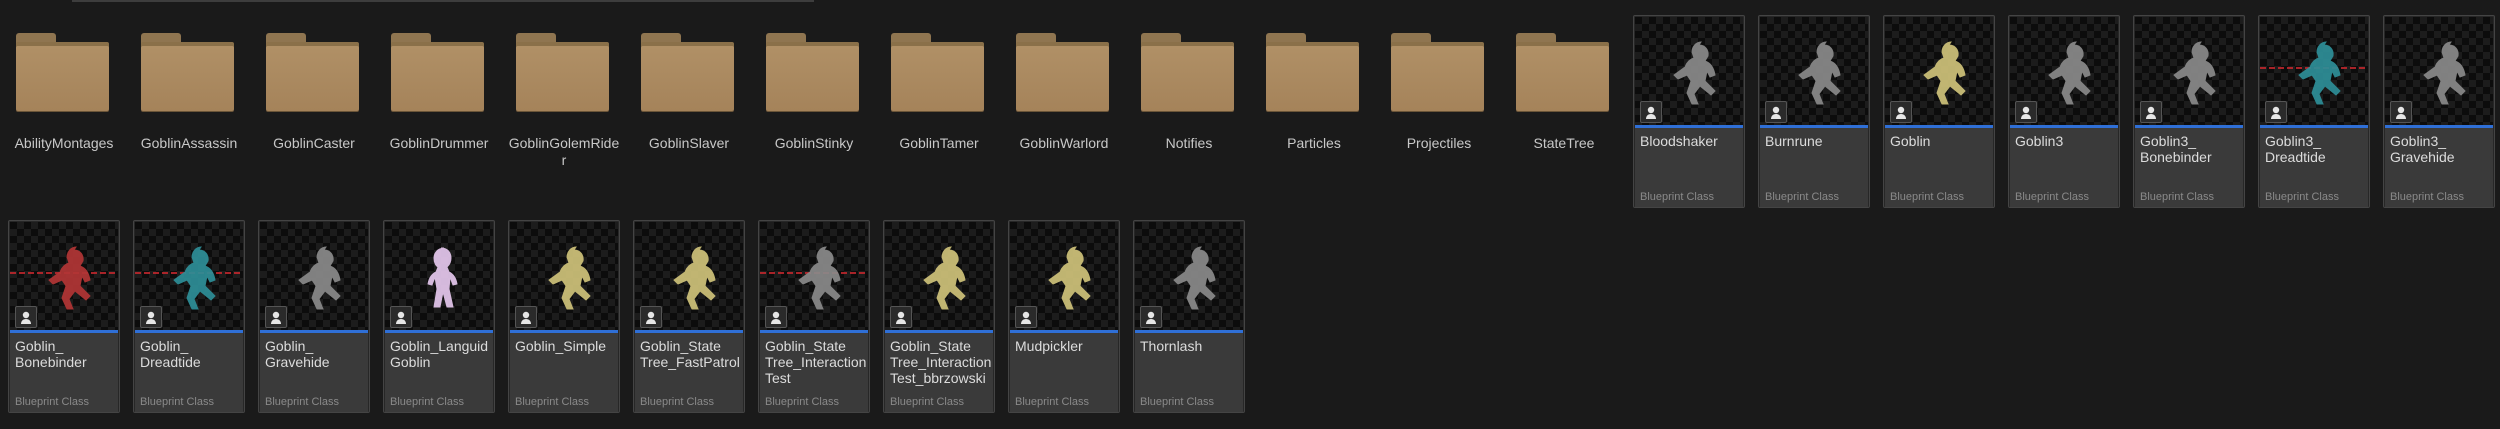 The width and height of the screenshot is (2500, 429). What do you see at coordinates (1064, 111) in the screenshot?
I see `folder-item: GoblinWarlord` at bounding box center [1064, 111].